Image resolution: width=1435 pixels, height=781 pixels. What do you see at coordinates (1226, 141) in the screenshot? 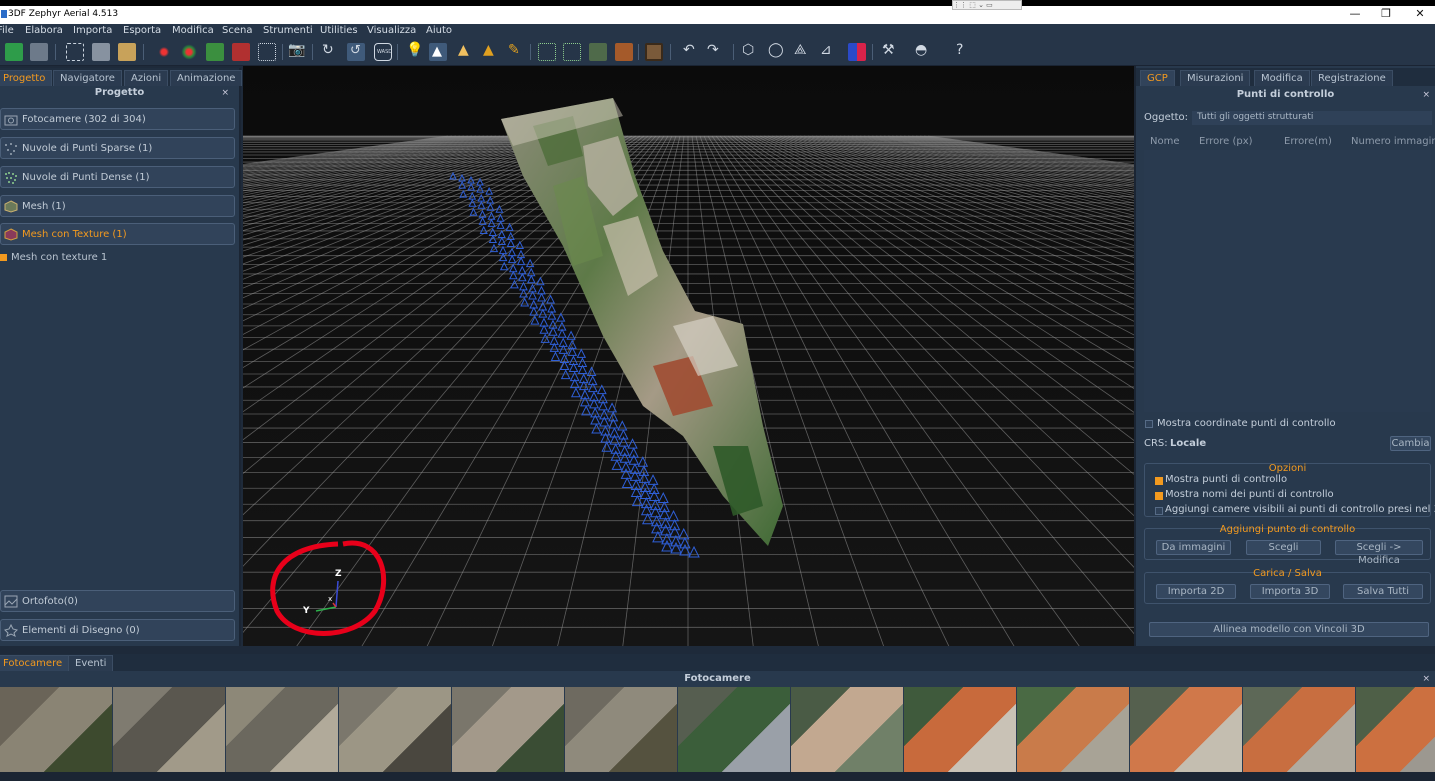
I see `column-errore-px: Errore (px)` at bounding box center [1226, 141].